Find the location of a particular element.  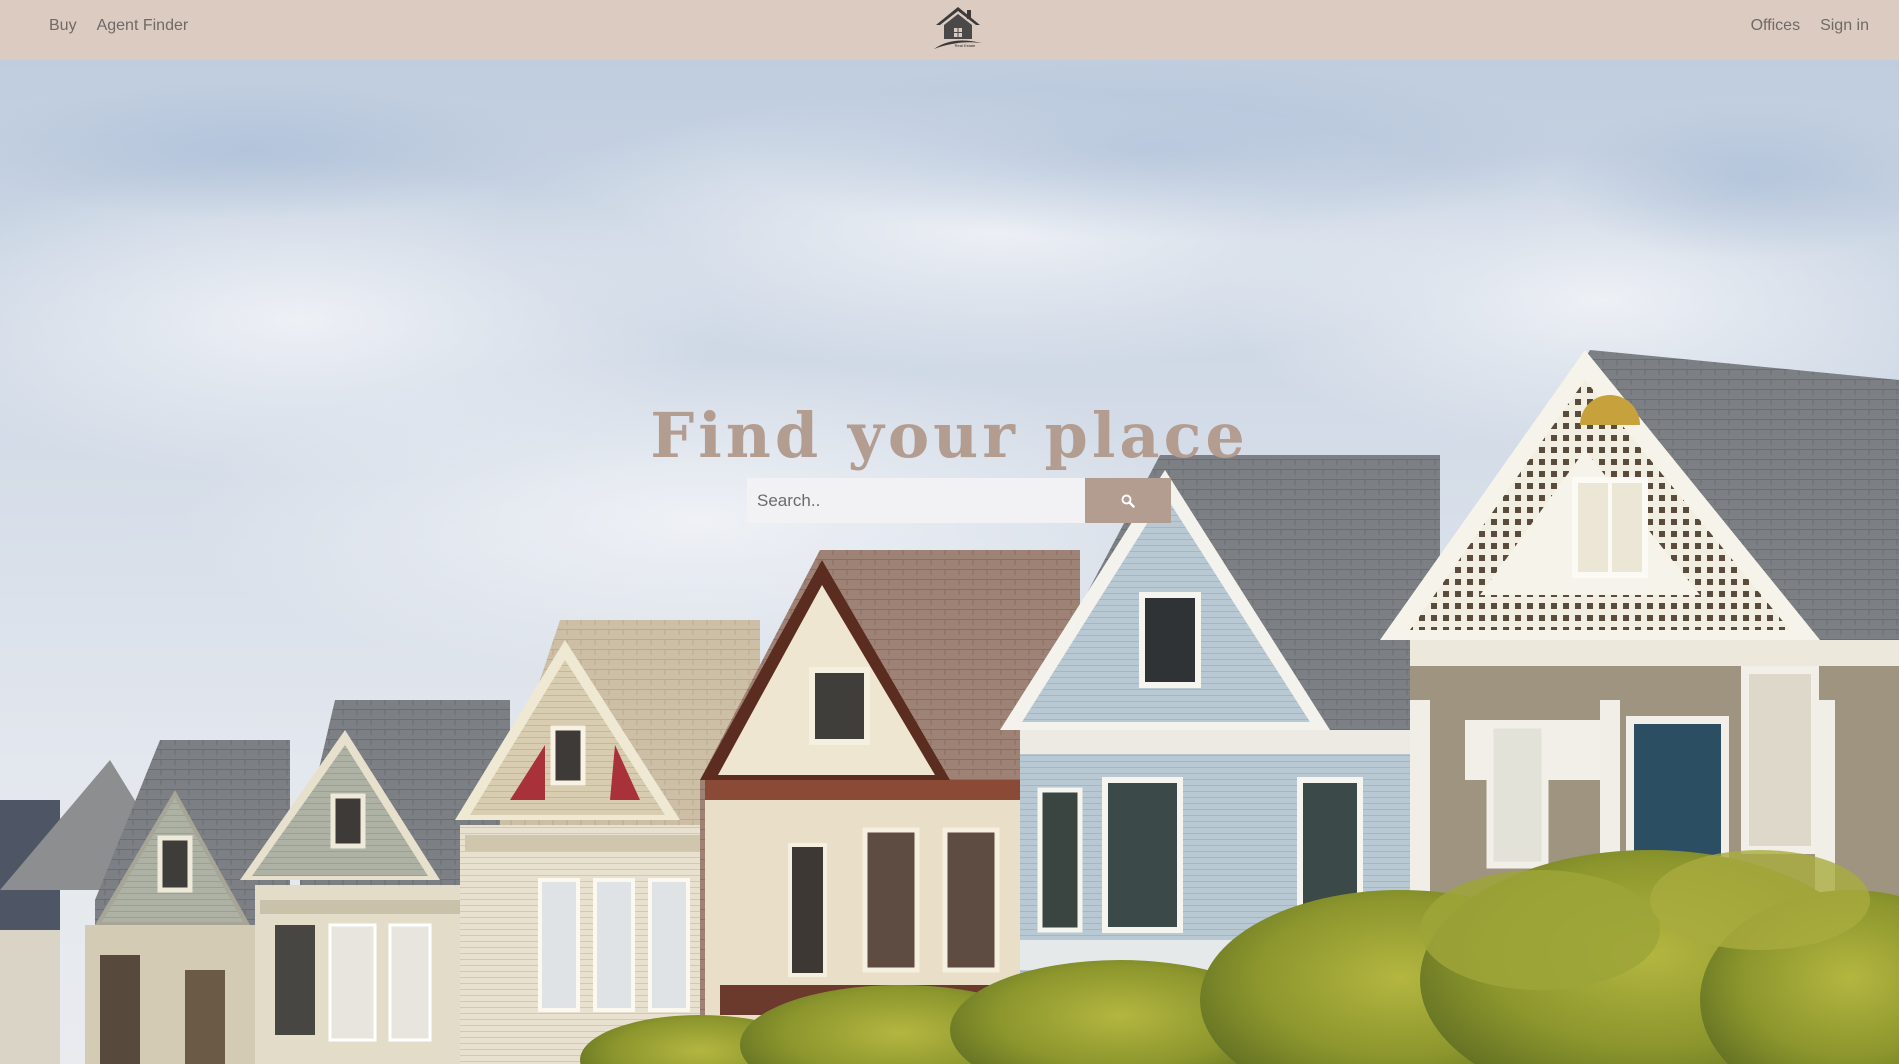

nav-link-offices: Offices is located at coordinates (1776, 26).